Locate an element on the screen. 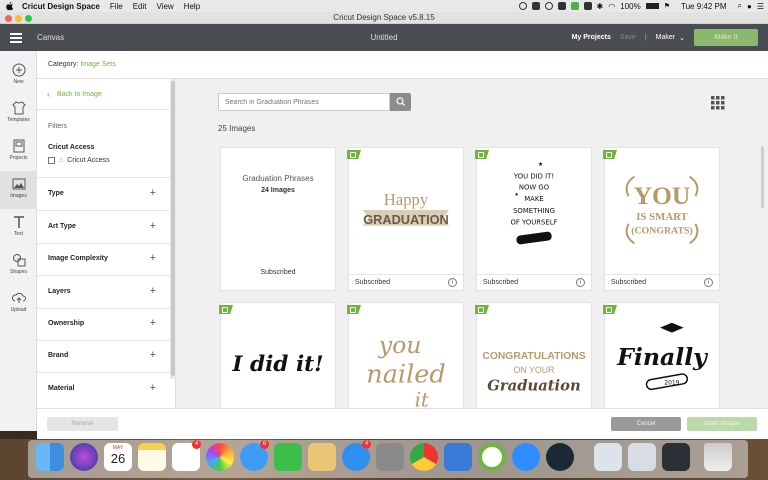 This screenshot has width=768, height=480. tool-upload: Upload is located at coordinates (18, 304).